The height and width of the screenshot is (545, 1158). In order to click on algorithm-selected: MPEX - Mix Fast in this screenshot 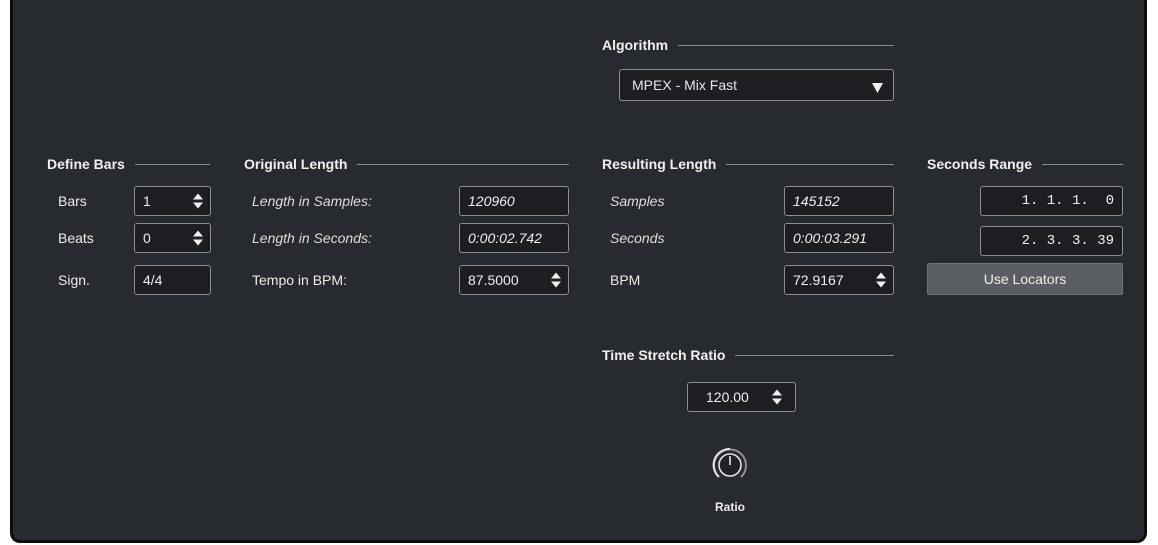, I will do `click(685, 85)`.